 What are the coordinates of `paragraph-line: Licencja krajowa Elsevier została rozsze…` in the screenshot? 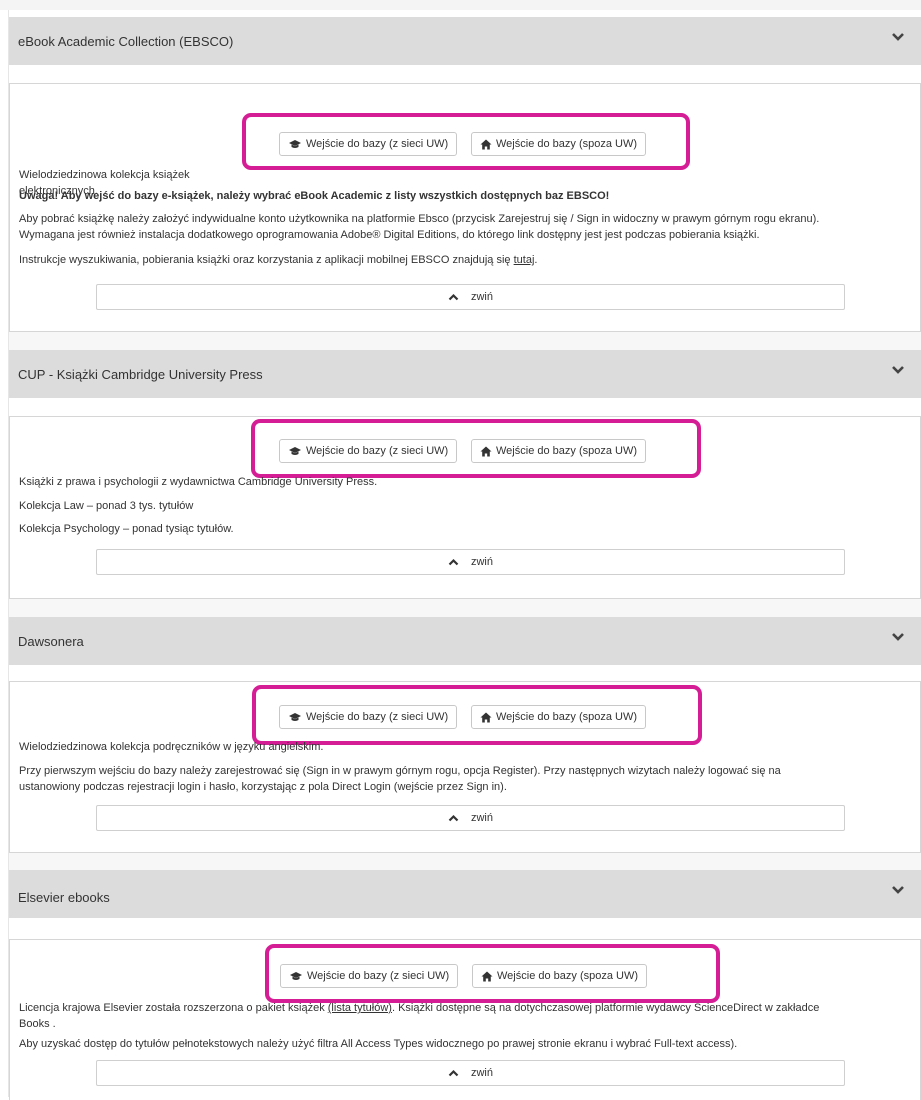 It's located at (466, 1008).